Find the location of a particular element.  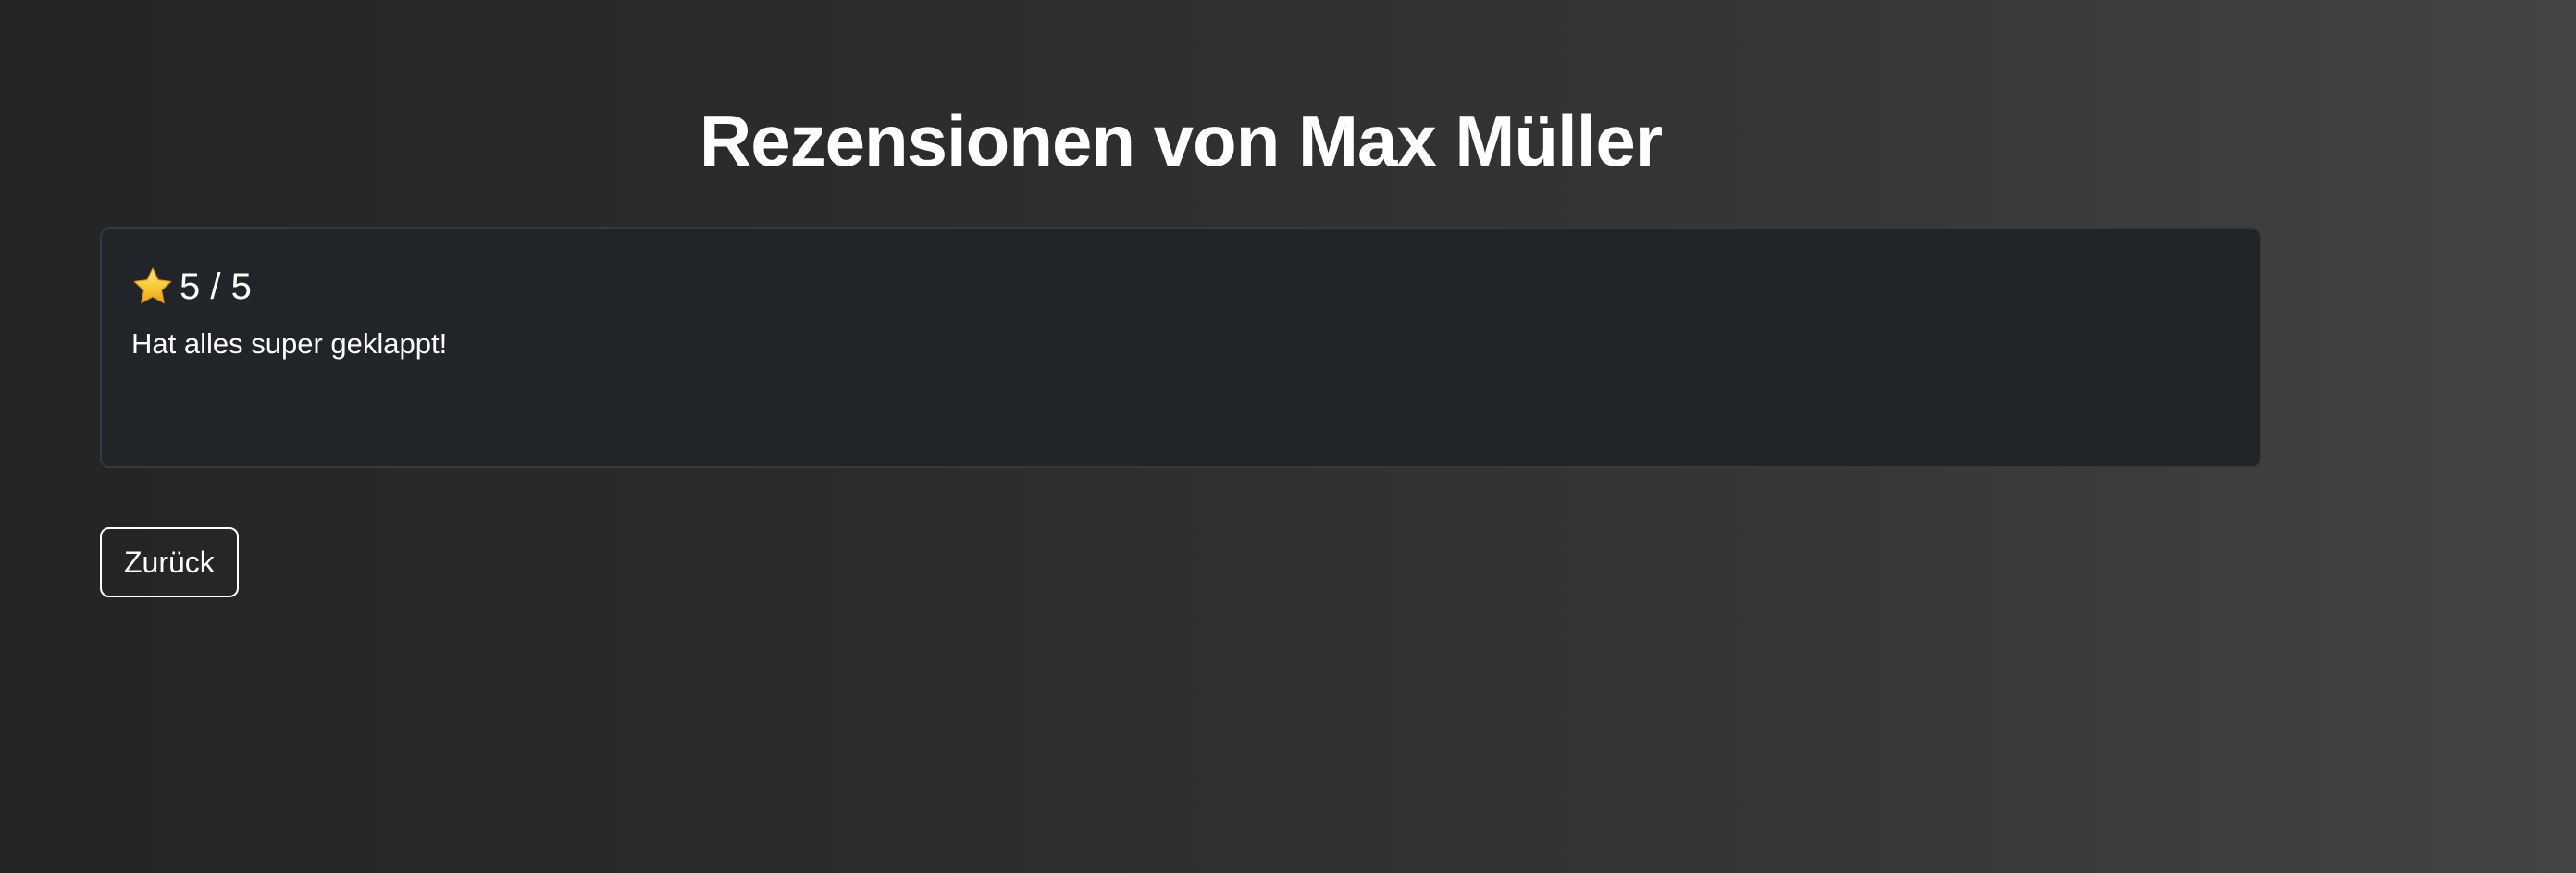

back-button: Zurück is located at coordinates (169, 562).